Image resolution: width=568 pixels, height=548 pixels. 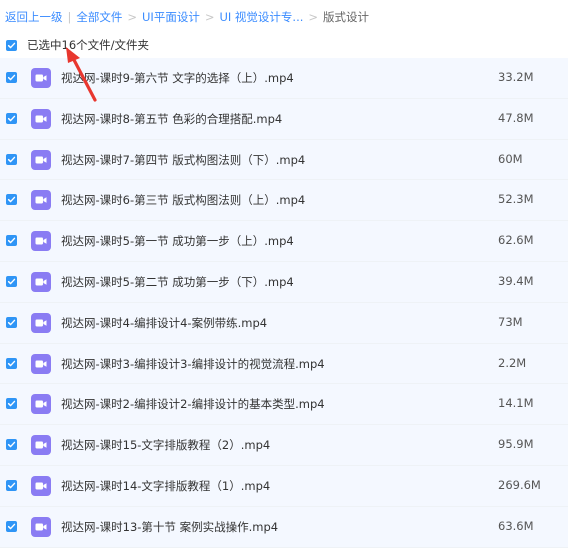 I want to click on file-name: 视达网-课时15-文字排版教程（2）.mp4, so click(x=165, y=445).